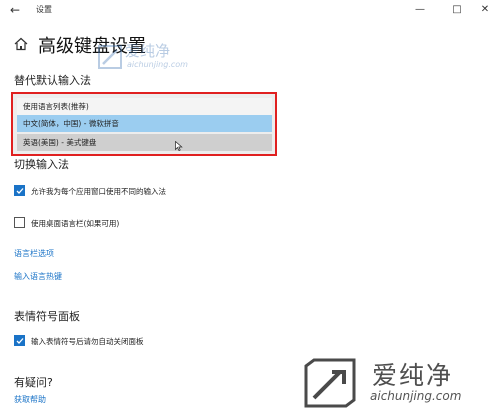  Describe the element at coordinates (41, 164) in the screenshot. I see `switch-input-heading: 切换输入法` at that location.